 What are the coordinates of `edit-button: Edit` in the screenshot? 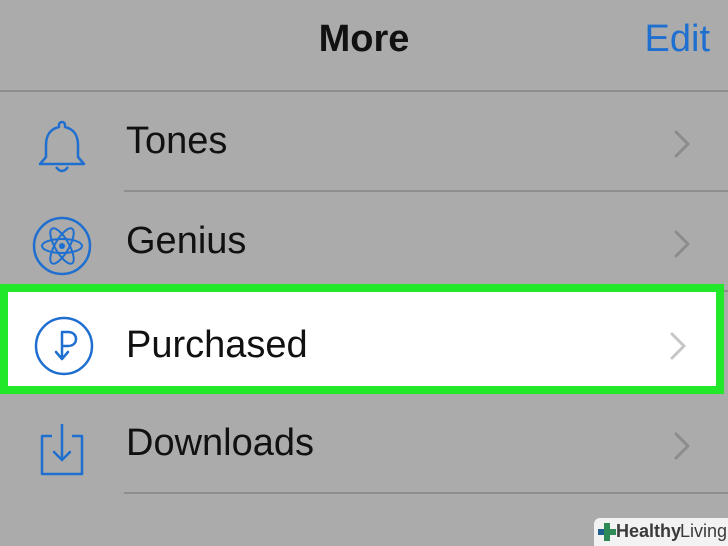 It's located at (677, 39).